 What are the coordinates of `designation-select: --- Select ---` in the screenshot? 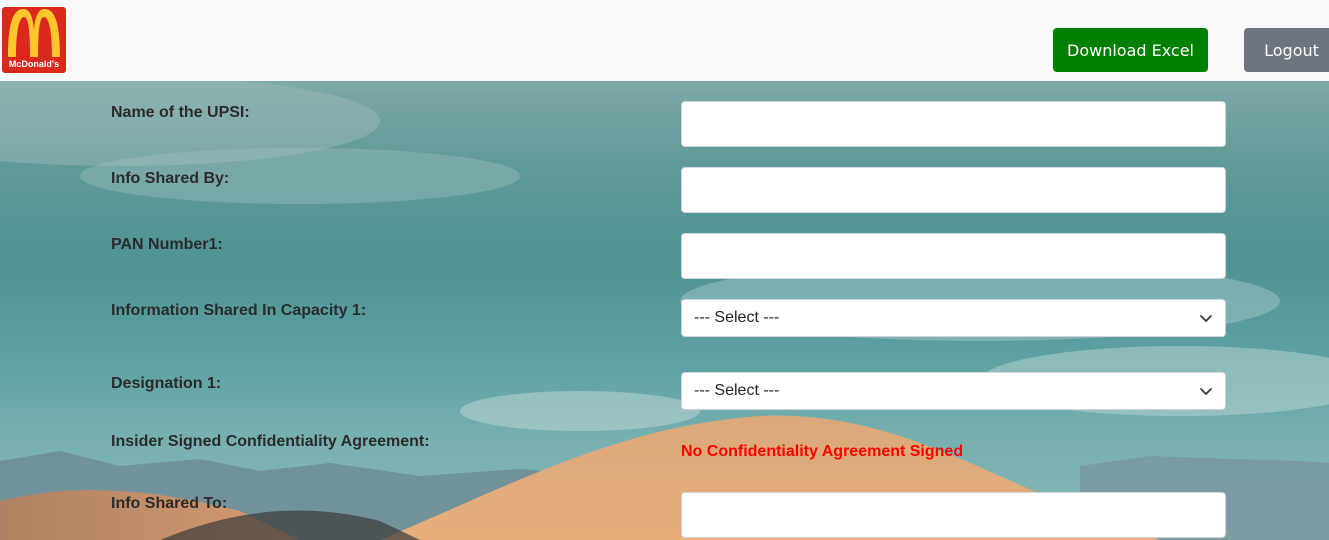 It's located at (953, 391).